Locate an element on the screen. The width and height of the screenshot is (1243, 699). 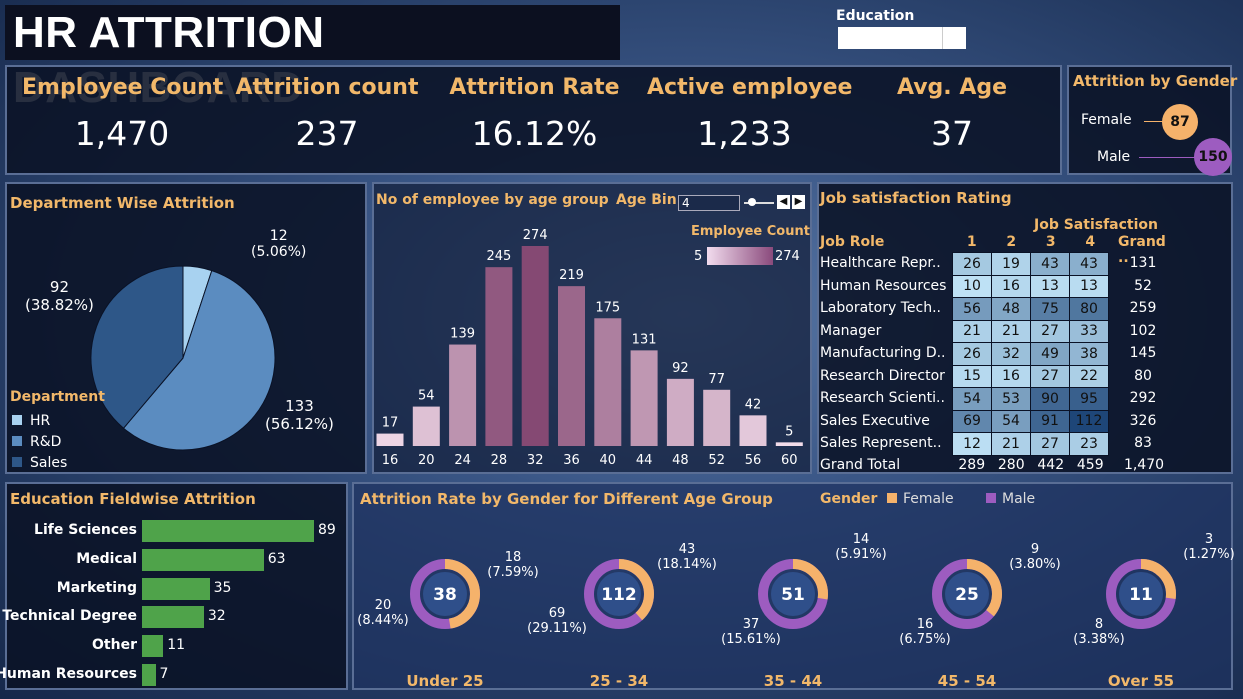
slider-handle is located at coordinates (752, 202).